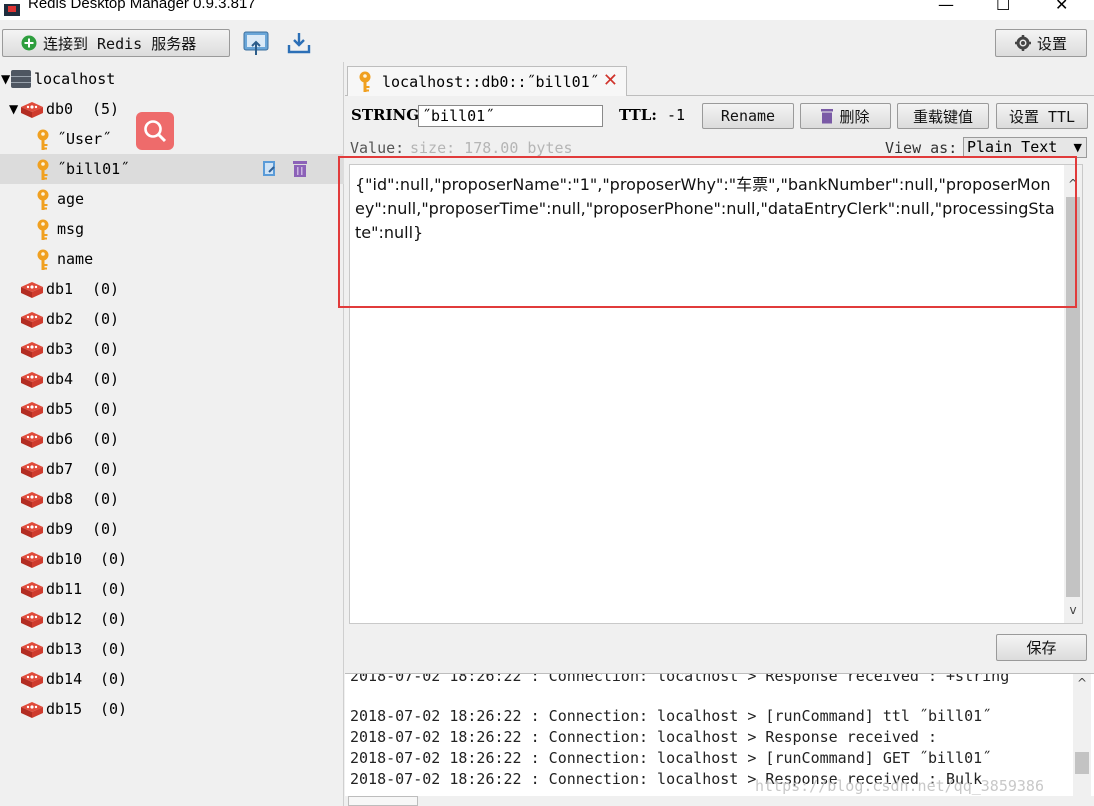 The width and height of the screenshot is (1094, 806). Describe the element at coordinates (172, 439) in the screenshot. I see `tree-db-db6: db6 (0)` at that location.